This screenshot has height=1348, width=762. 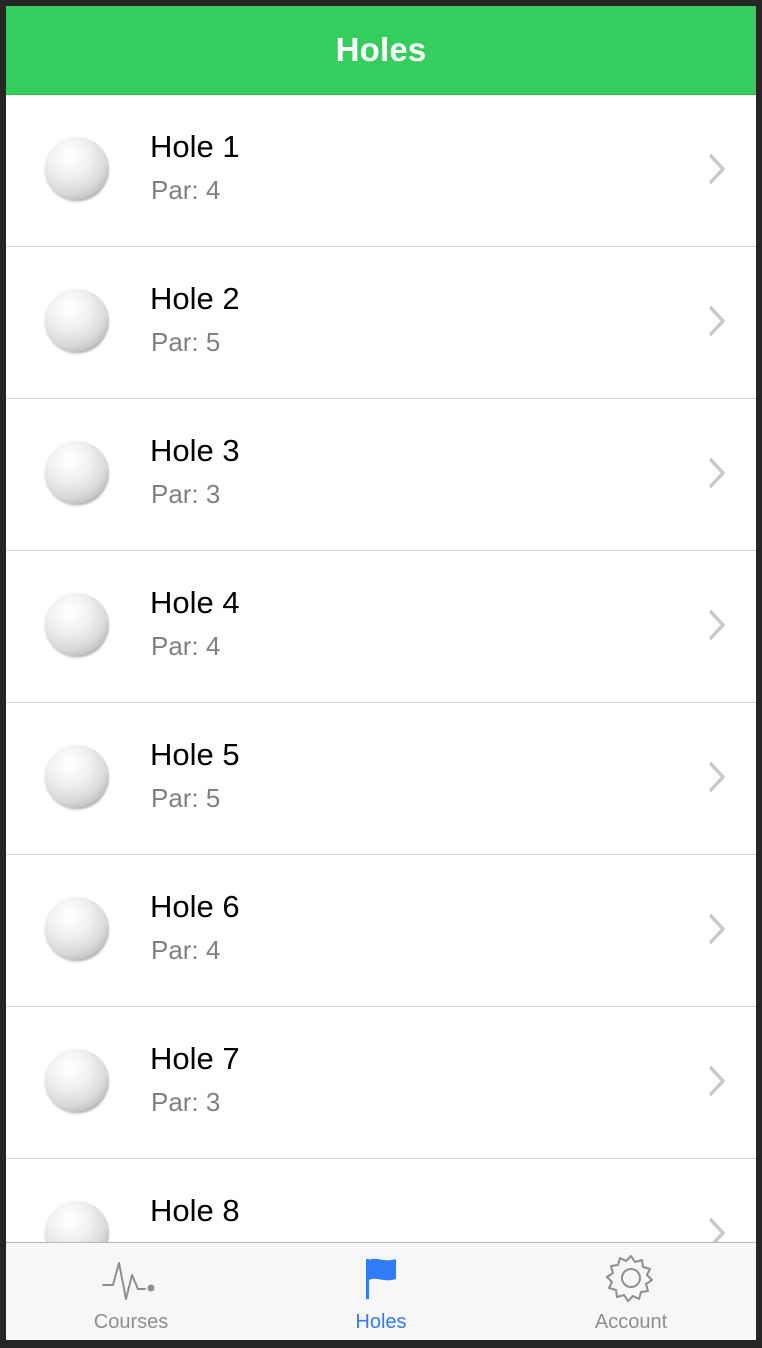 What do you see at coordinates (195, 754) in the screenshot?
I see `hole-name: Hole 5` at bounding box center [195, 754].